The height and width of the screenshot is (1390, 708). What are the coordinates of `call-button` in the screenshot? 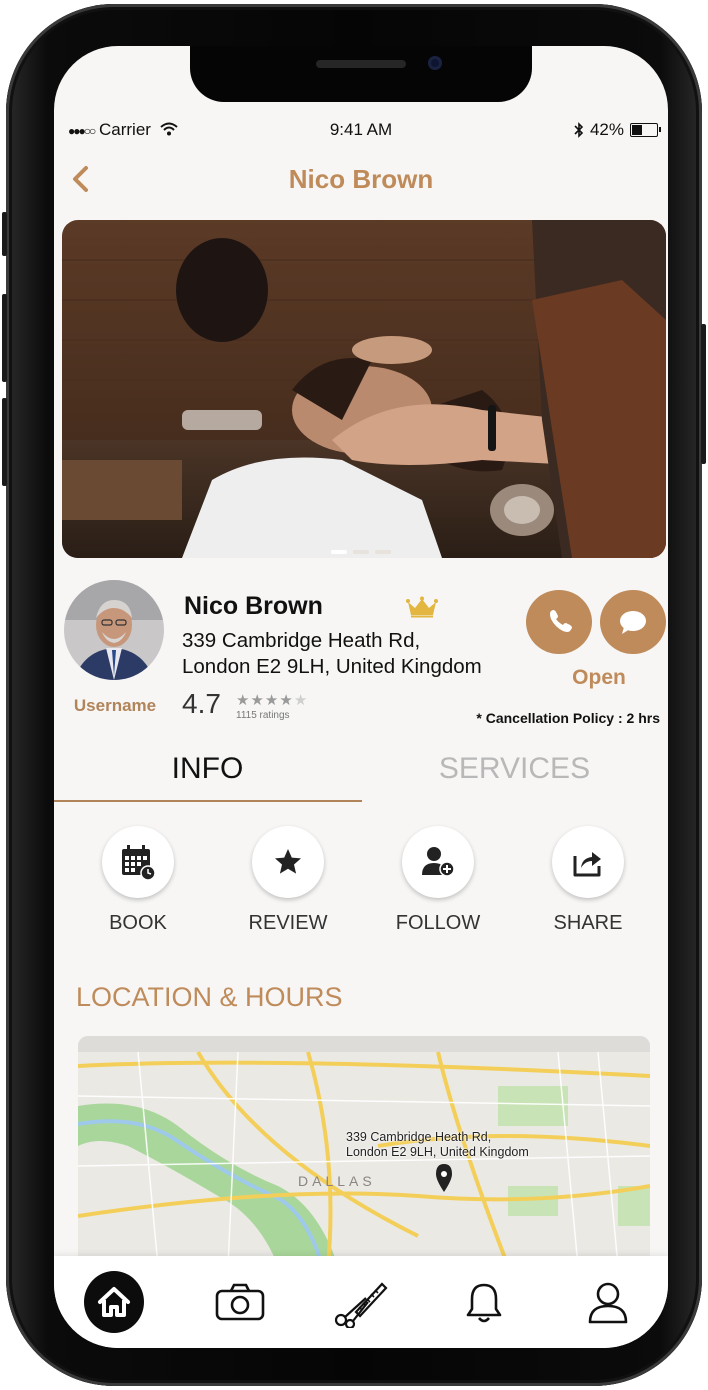 It's located at (559, 622).